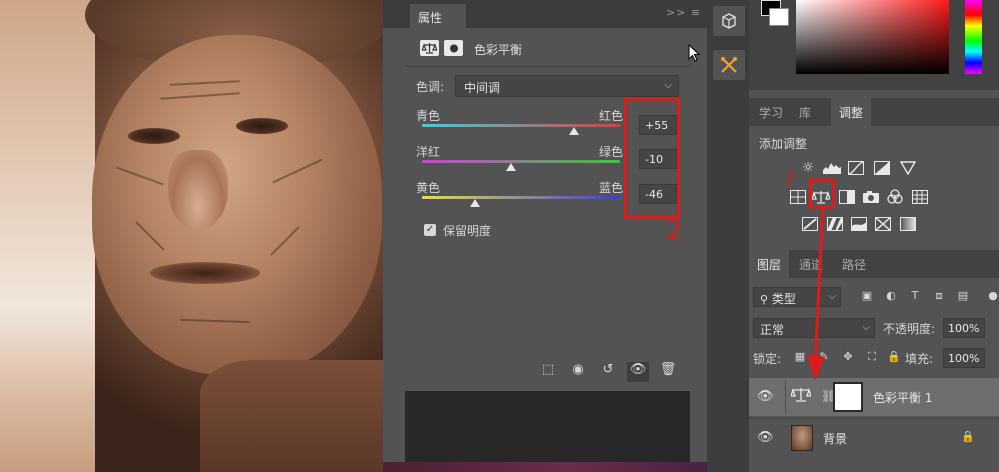 The height and width of the screenshot is (472, 999). What do you see at coordinates (547, 428) in the screenshot?
I see `properties-empty-area` at bounding box center [547, 428].